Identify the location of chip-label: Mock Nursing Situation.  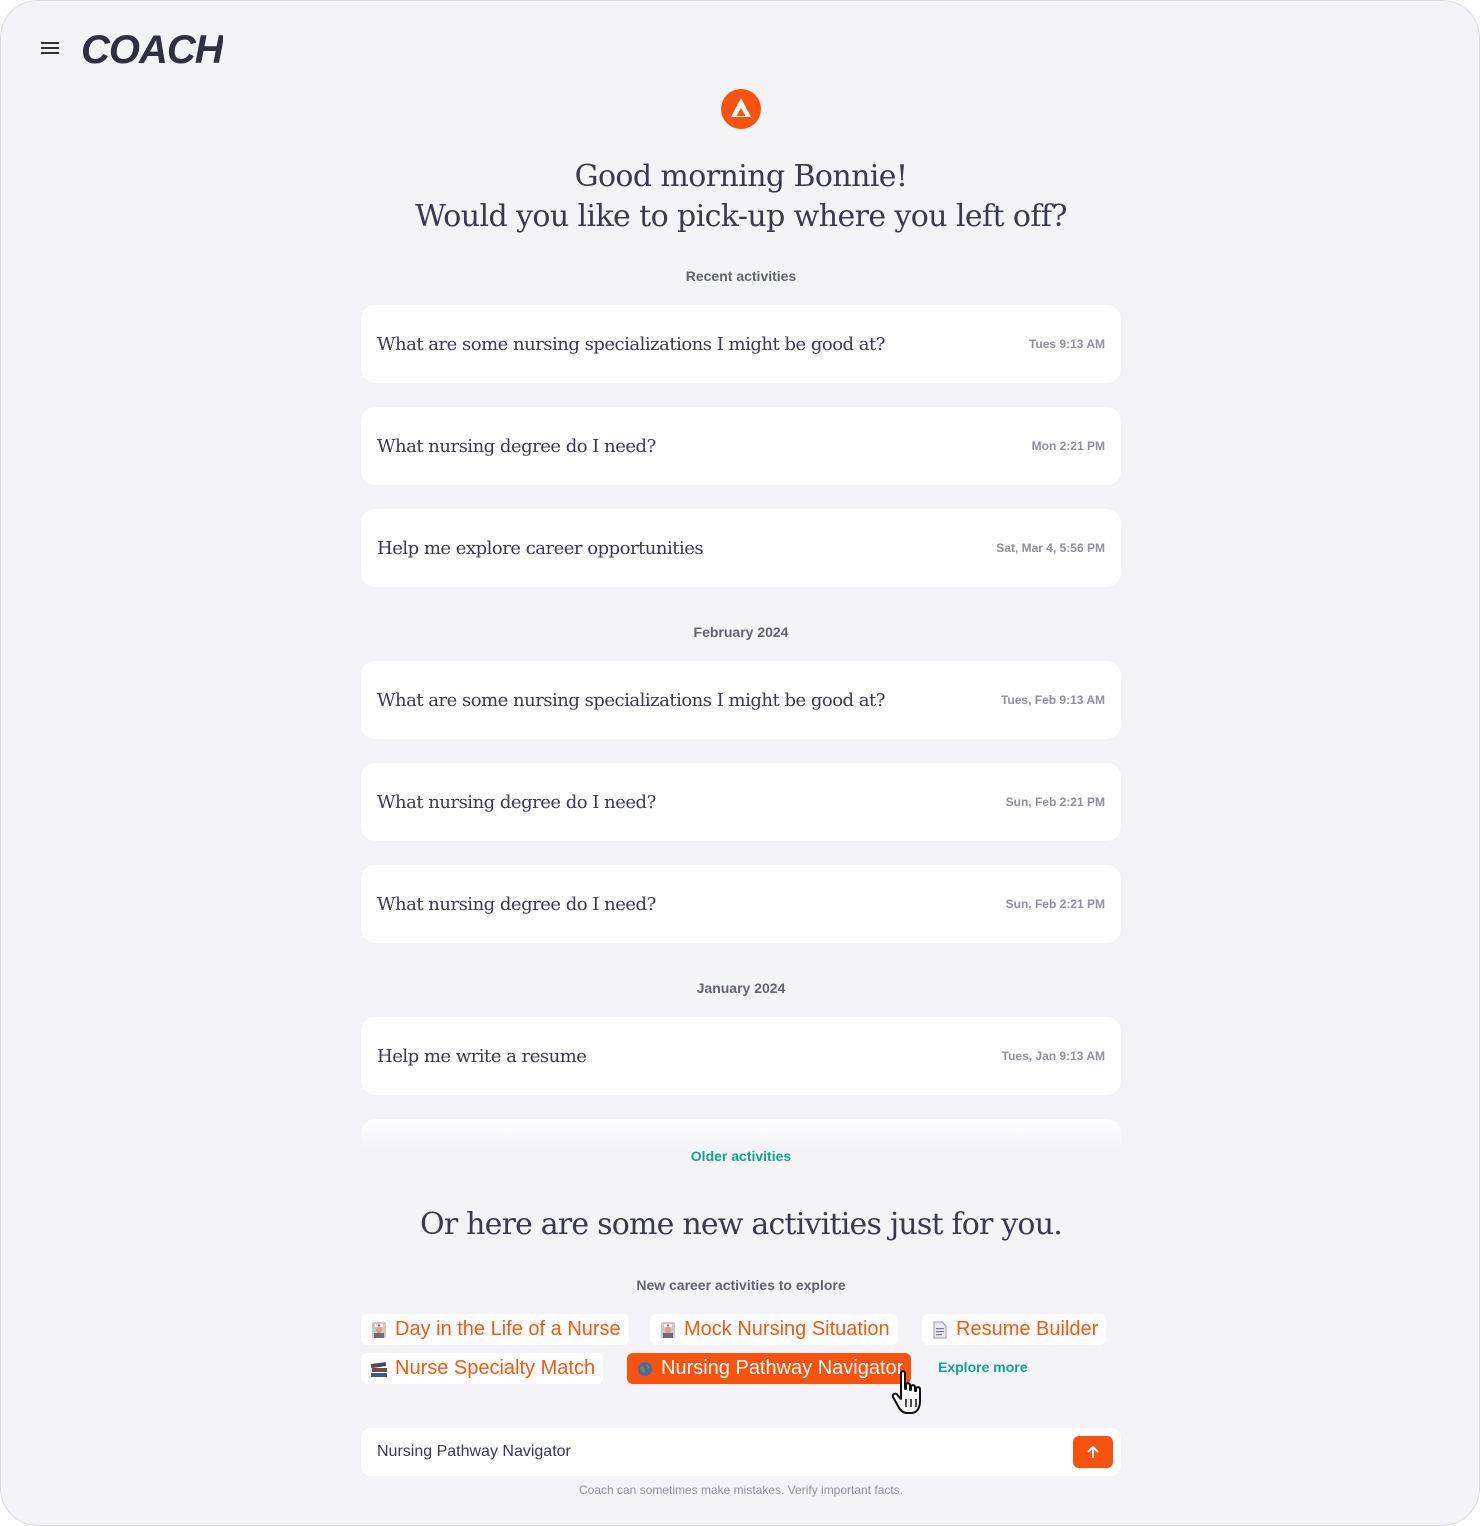
(787, 1329).